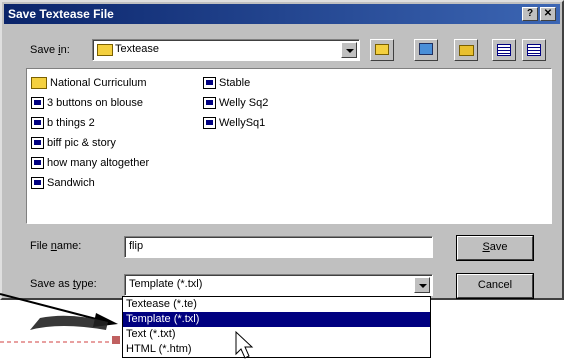  Describe the element at coordinates (495, 248) in the screenshot. I see `save-button: Save` at that location.